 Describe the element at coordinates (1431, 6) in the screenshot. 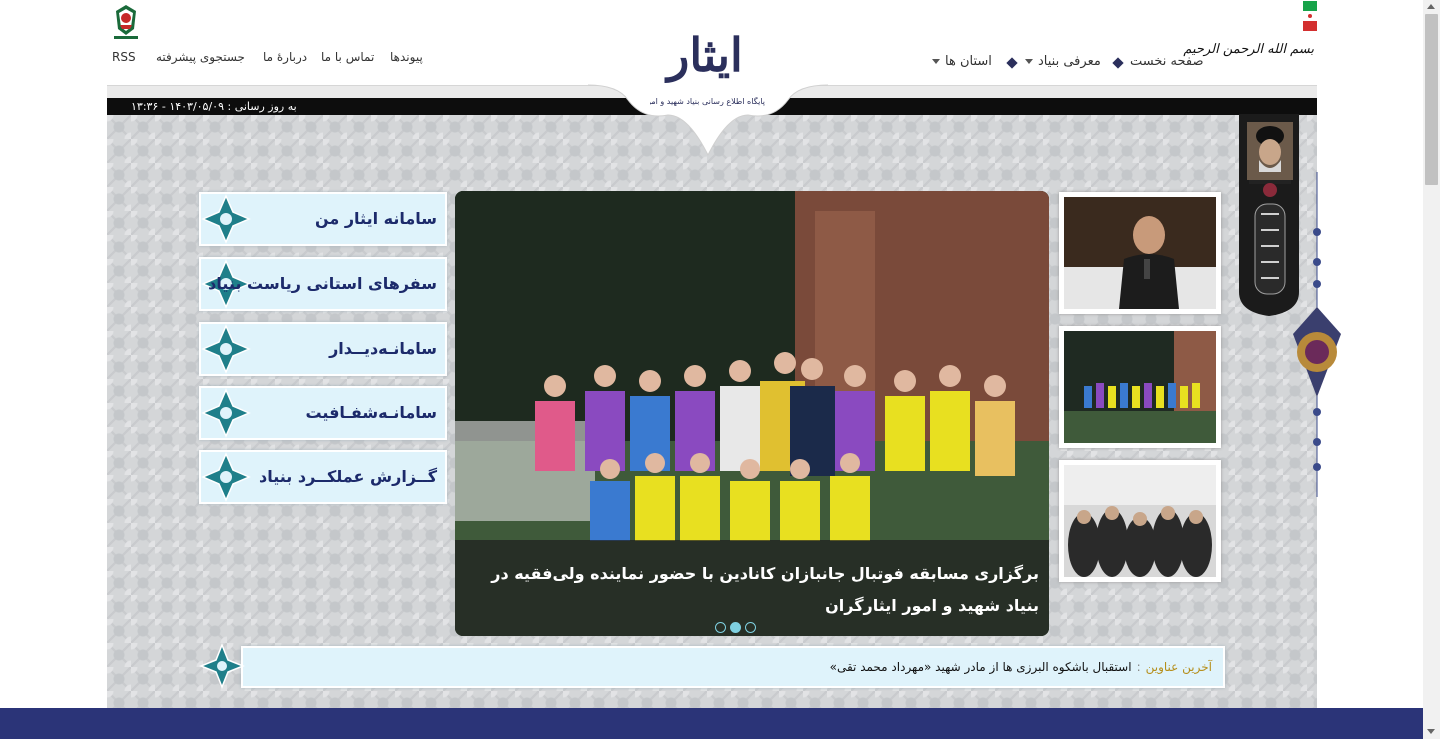

I see `scroll-up-icon` at that location.